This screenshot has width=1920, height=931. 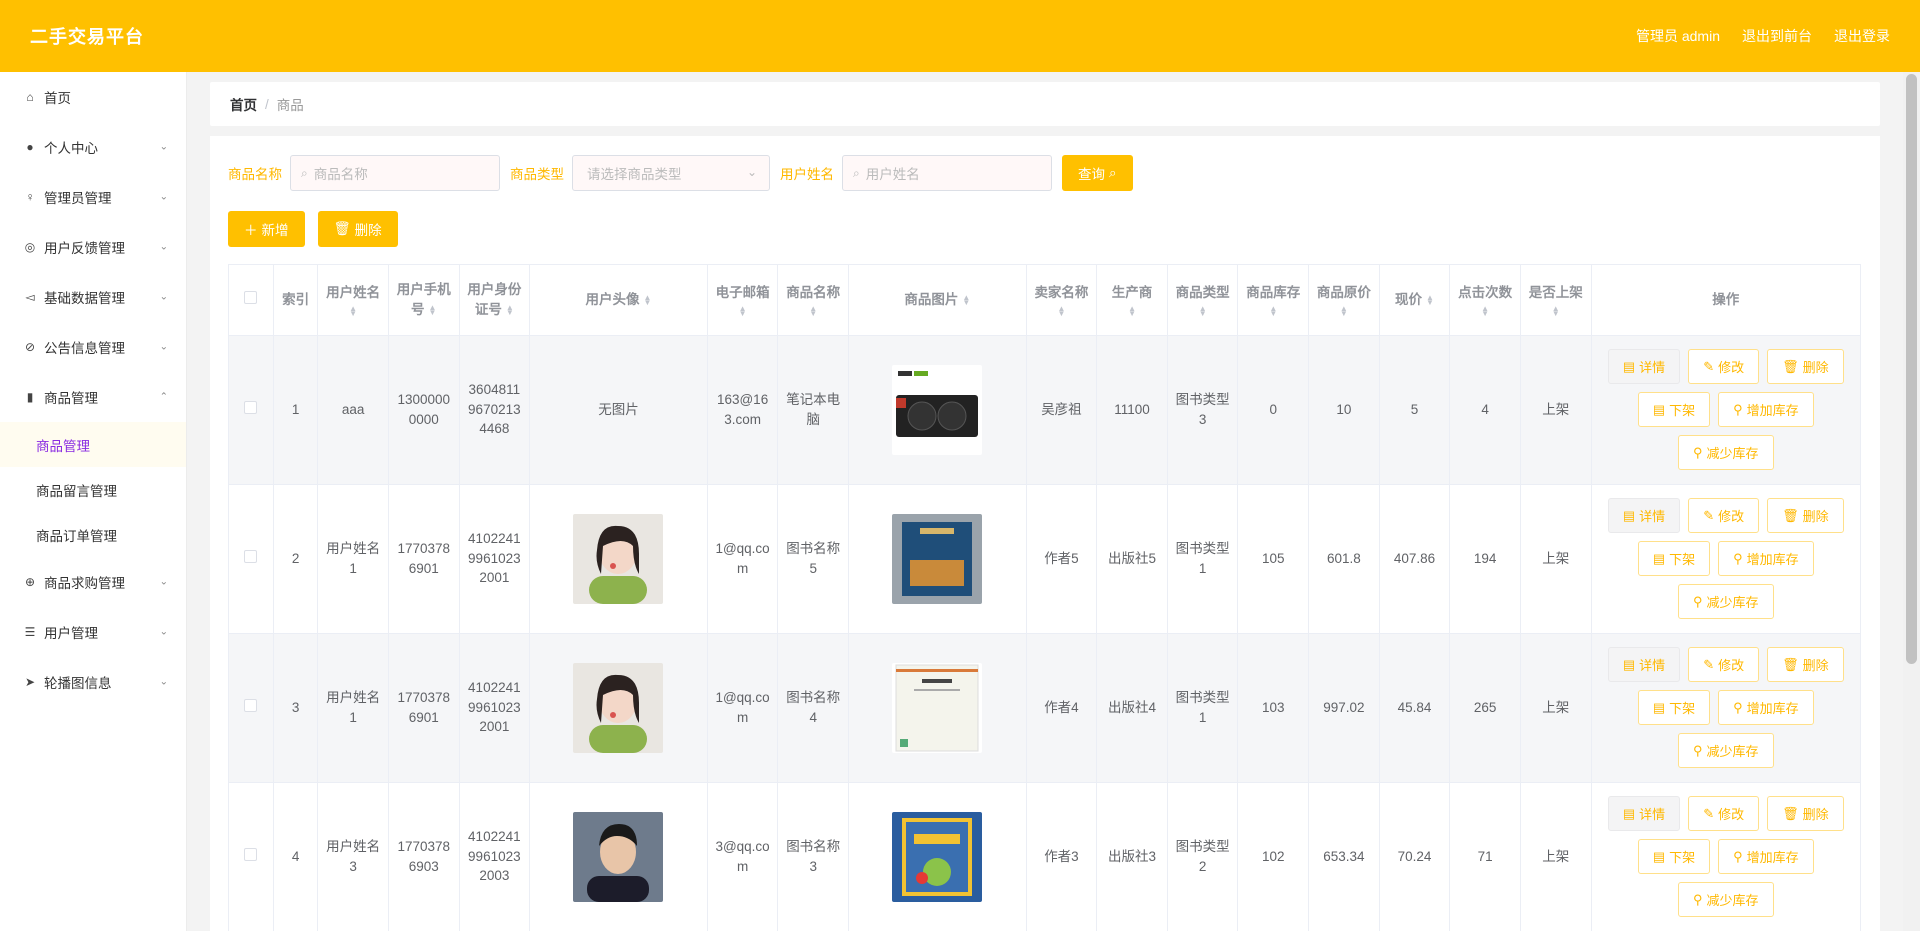 I want to click on sidebar-item-goods: ▮ 商品管理 ⌃, so click(x=93, y=397).